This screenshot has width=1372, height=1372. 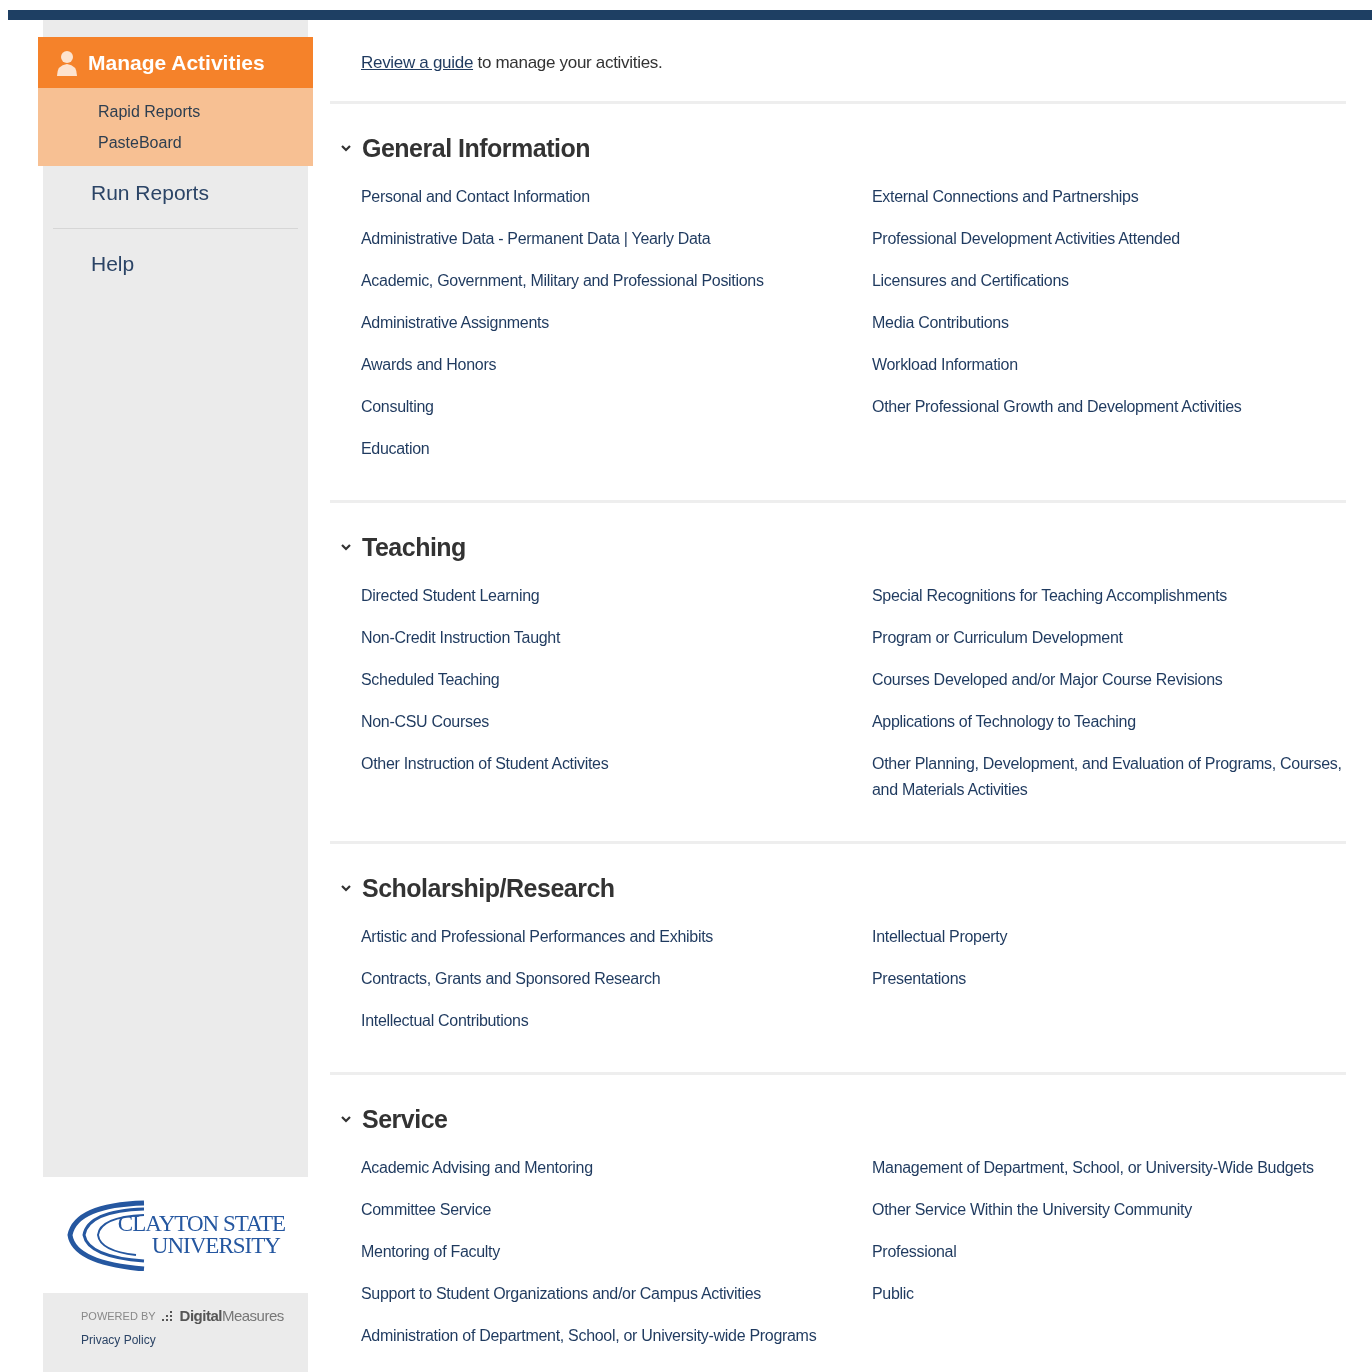 I want to click on activity-link: Education, so click(x=395, y=449).